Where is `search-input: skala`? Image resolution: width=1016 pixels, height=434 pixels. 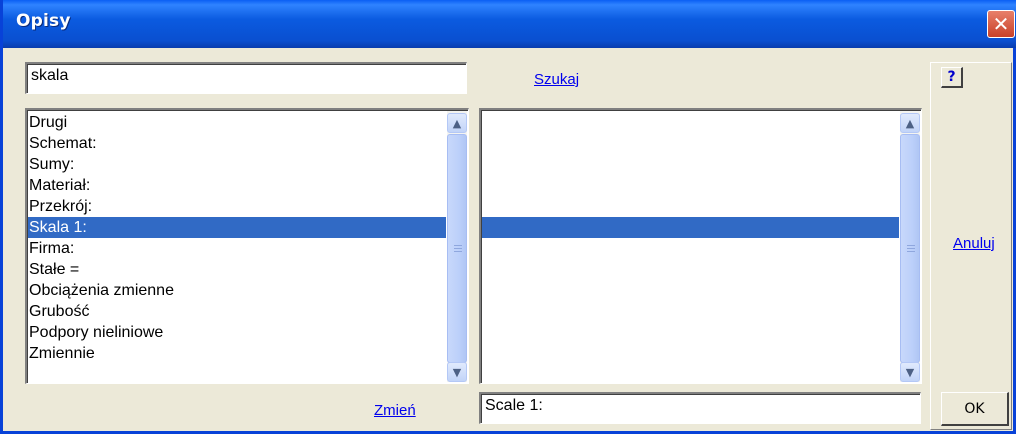
search-input: skala is located at coordinates (246, 78).